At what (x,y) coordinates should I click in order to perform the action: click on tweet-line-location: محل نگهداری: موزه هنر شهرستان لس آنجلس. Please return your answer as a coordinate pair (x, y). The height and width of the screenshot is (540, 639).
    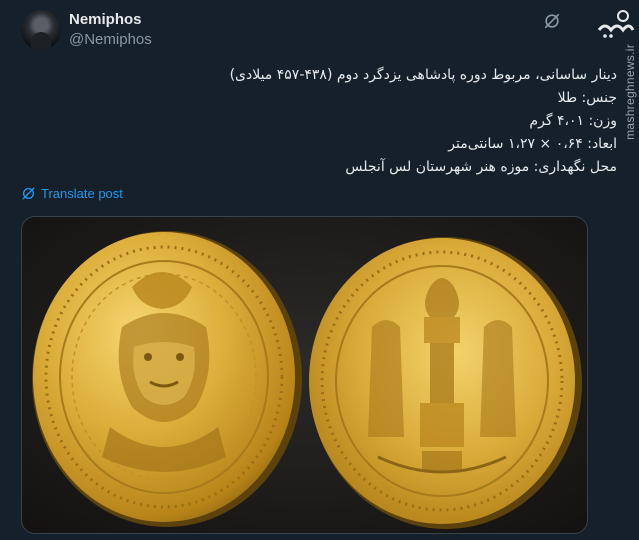
    Looking at the image, I should click on (481, 167).